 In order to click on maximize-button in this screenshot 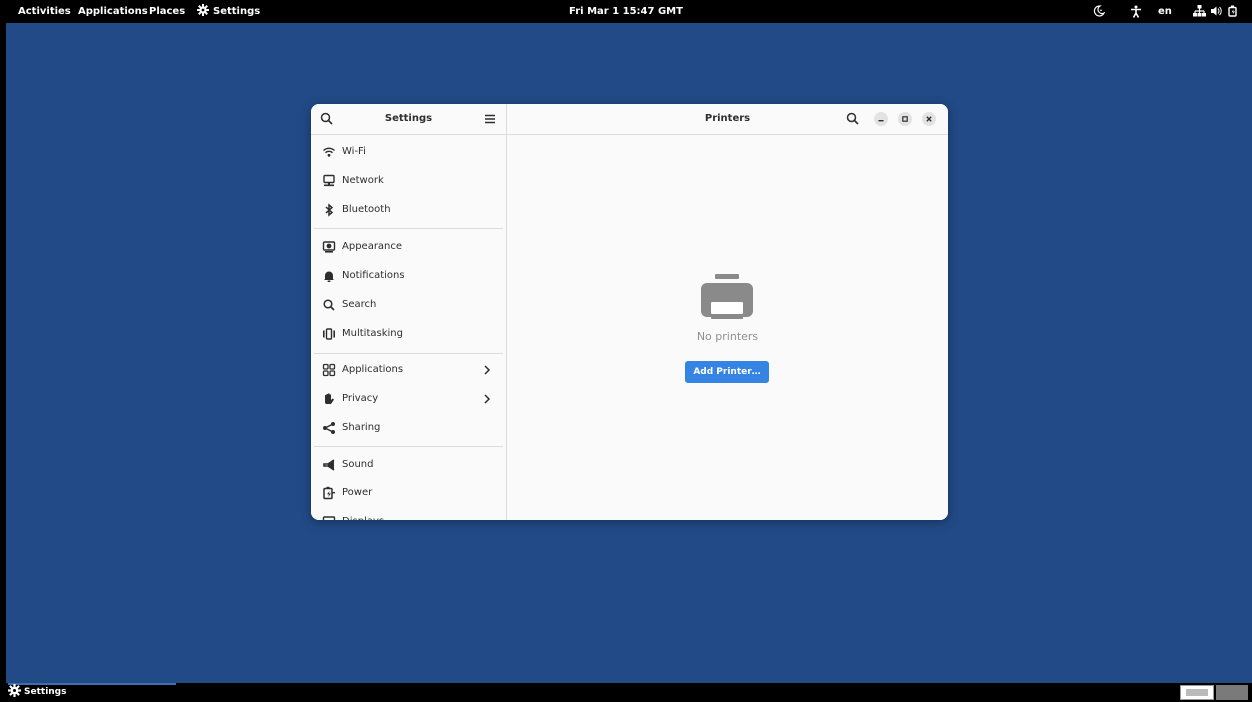, I will do `click(905, 119)`.